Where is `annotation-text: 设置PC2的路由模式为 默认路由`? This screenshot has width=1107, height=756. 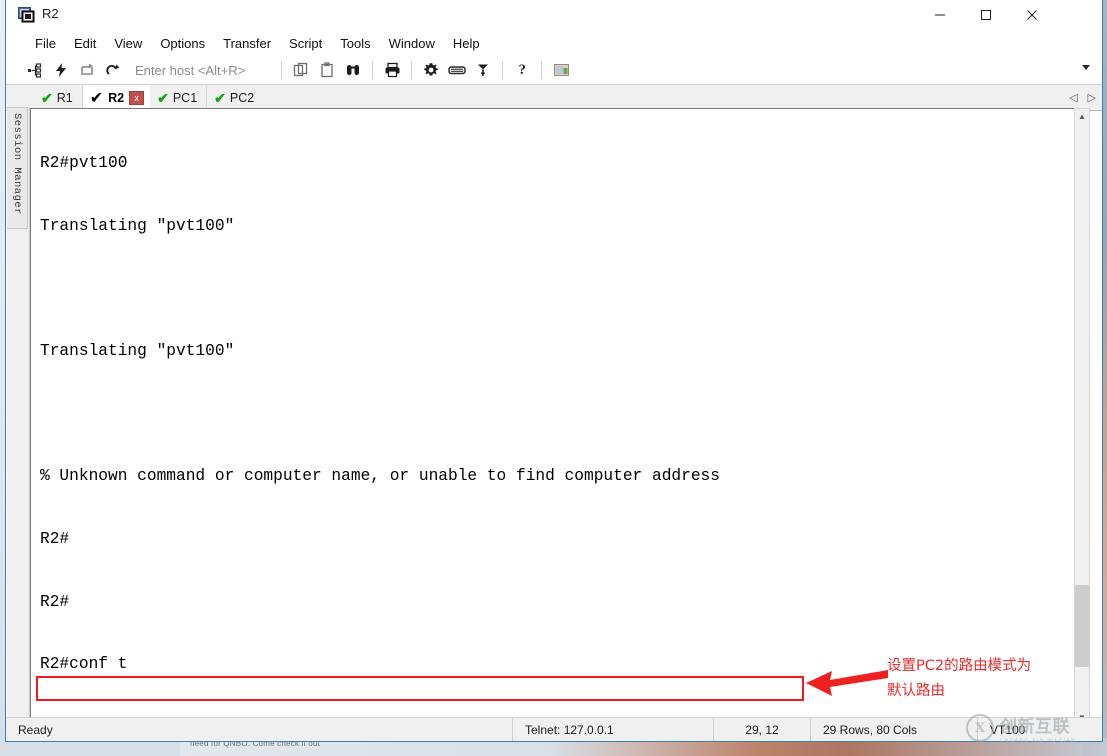
annotation-text: 设置PC2的路由模式为 默认路由 is located at coordinates (959, 679).